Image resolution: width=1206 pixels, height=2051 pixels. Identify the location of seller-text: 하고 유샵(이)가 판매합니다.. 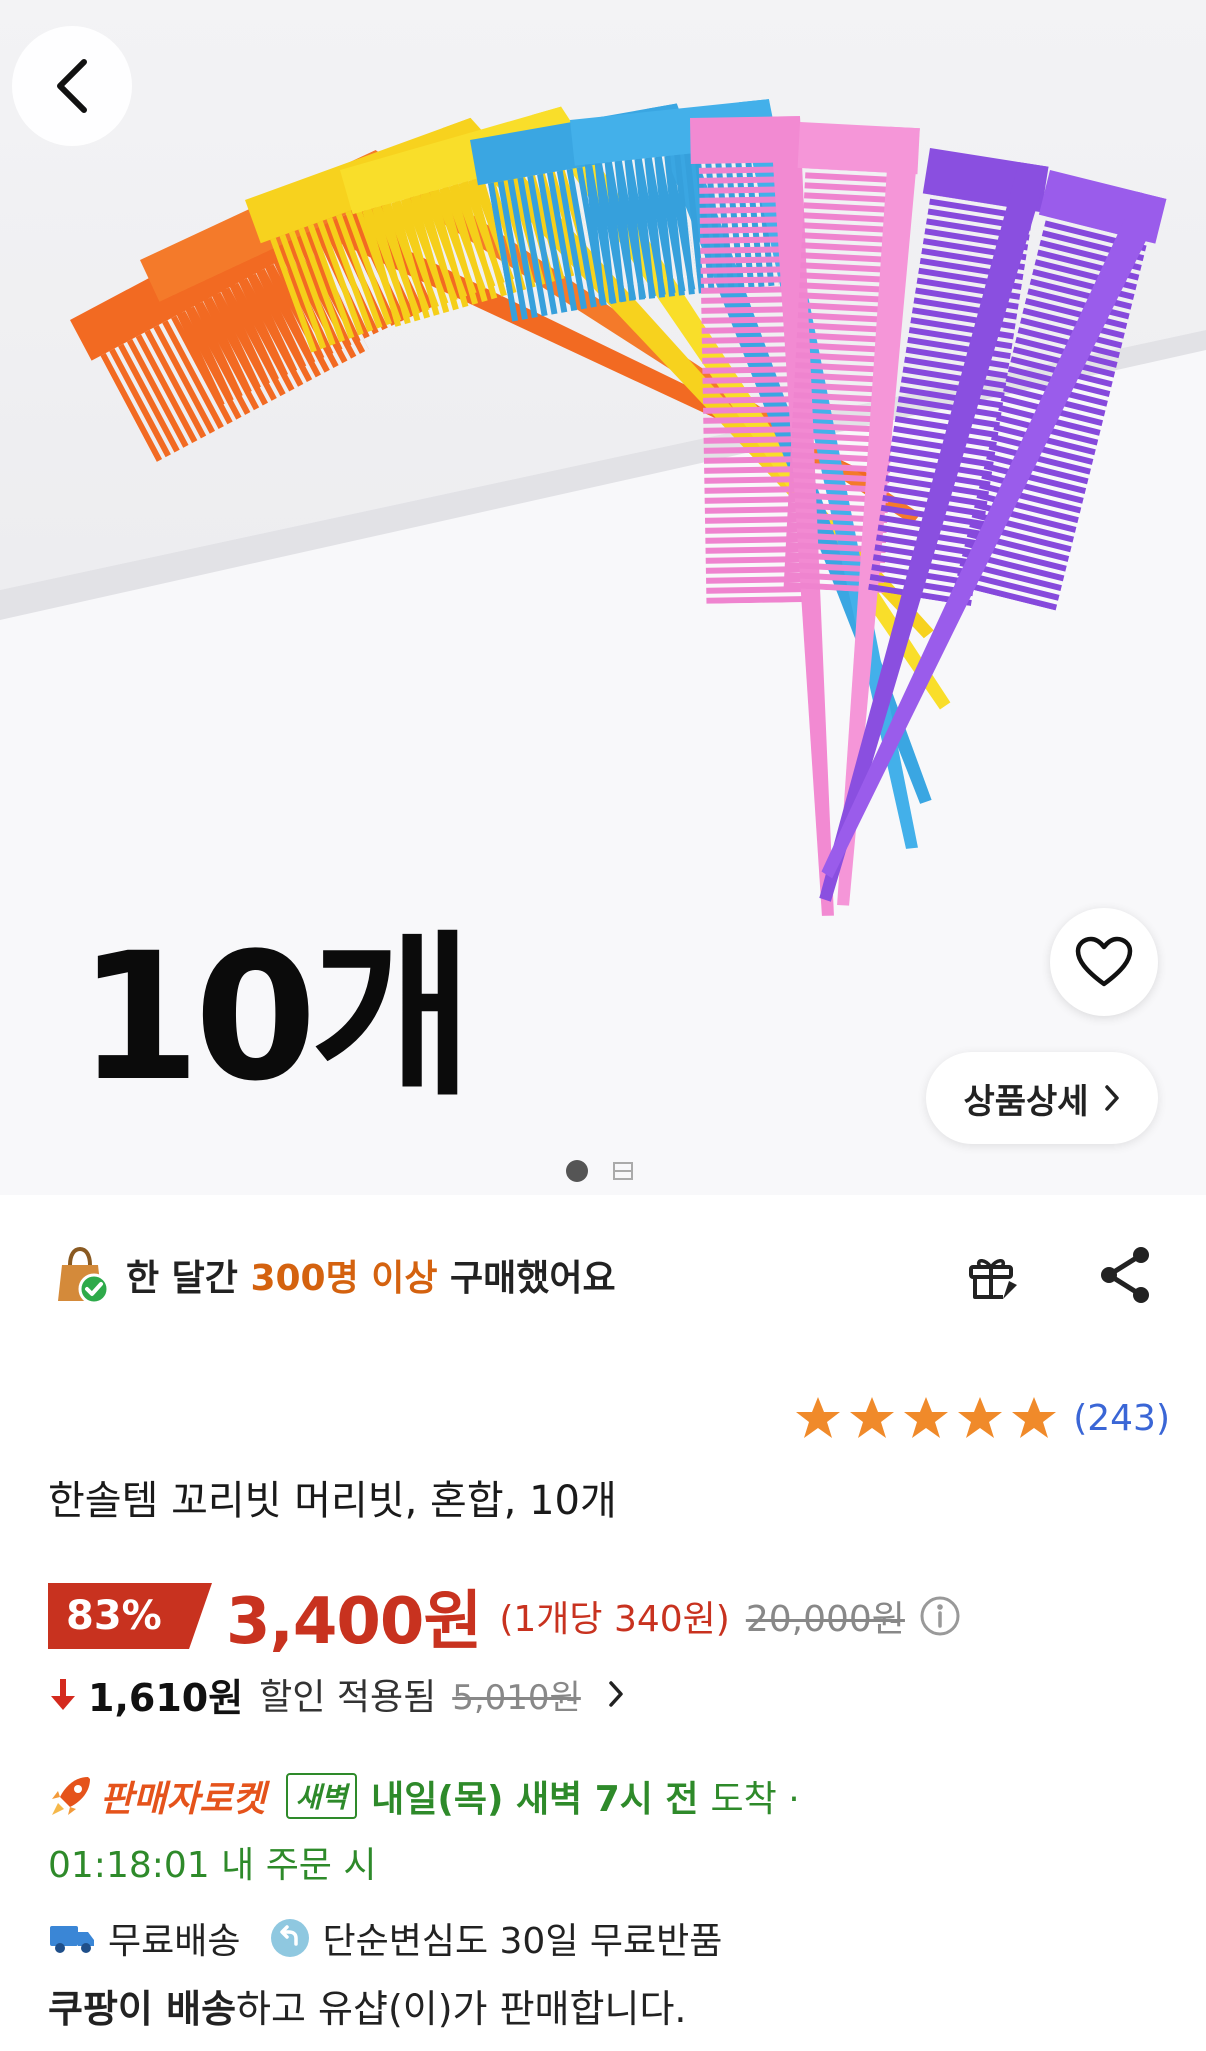
(461, 2009).